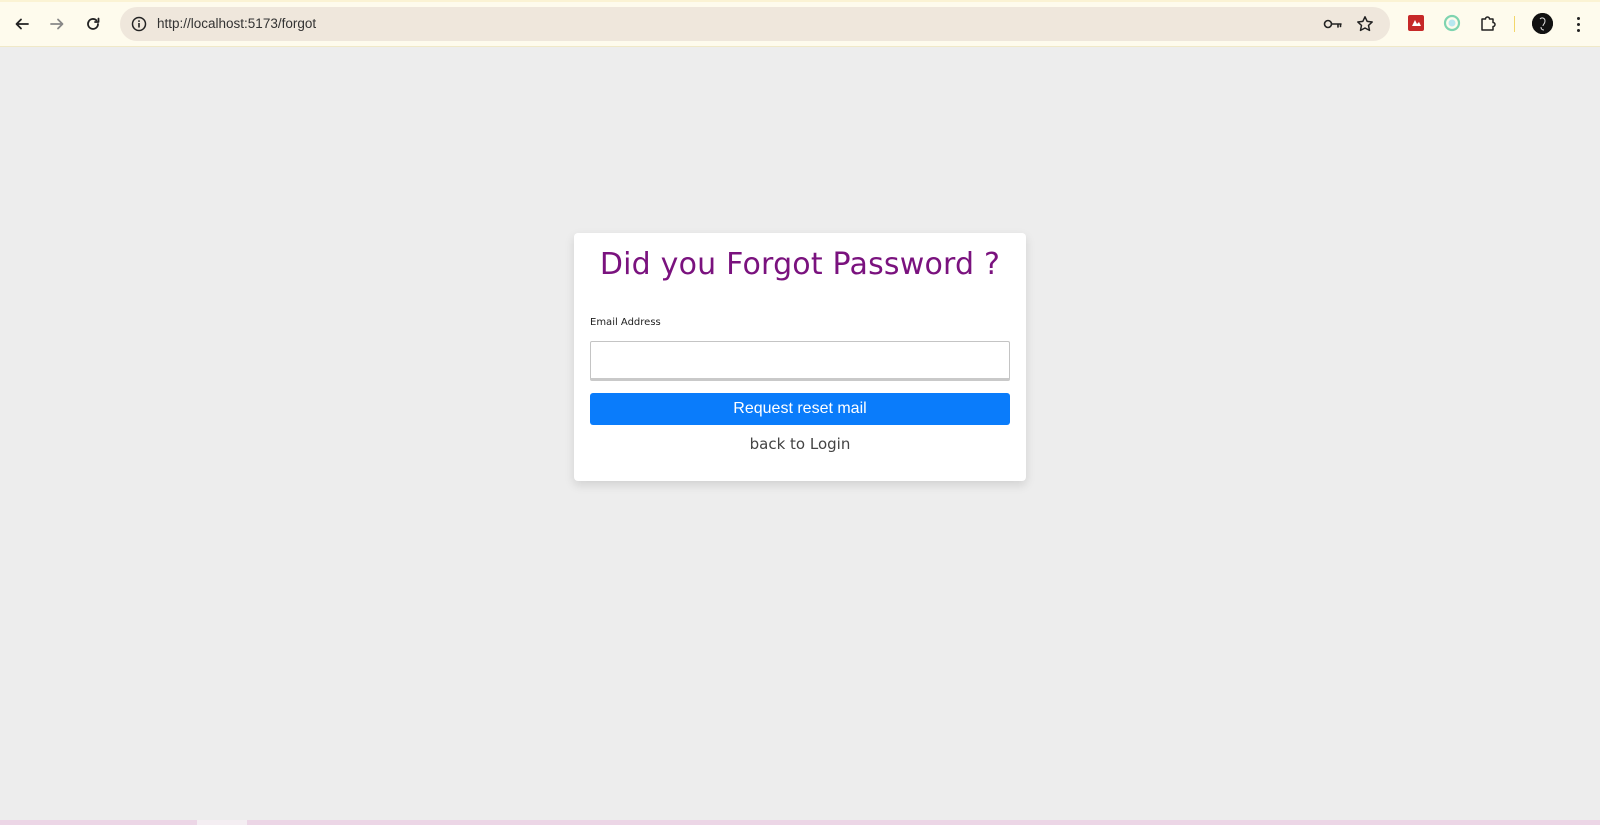 The width and height of the screenshot is (1600, 825). I want to click on extension-green-button, so click(1452, 23).